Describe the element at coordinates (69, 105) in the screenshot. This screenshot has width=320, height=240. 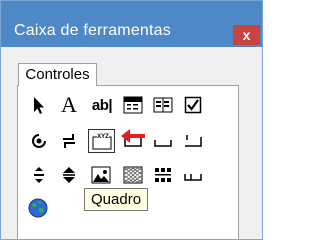
I see `label-tool-icon: A` at that location.